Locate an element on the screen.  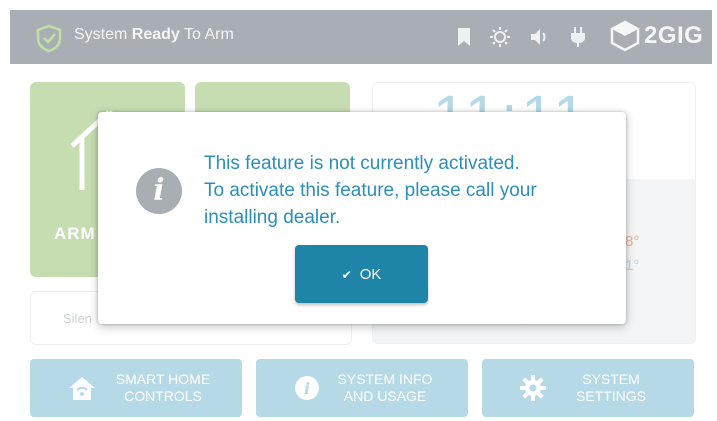
power-plug-icon is located at coordinates (578, 37).